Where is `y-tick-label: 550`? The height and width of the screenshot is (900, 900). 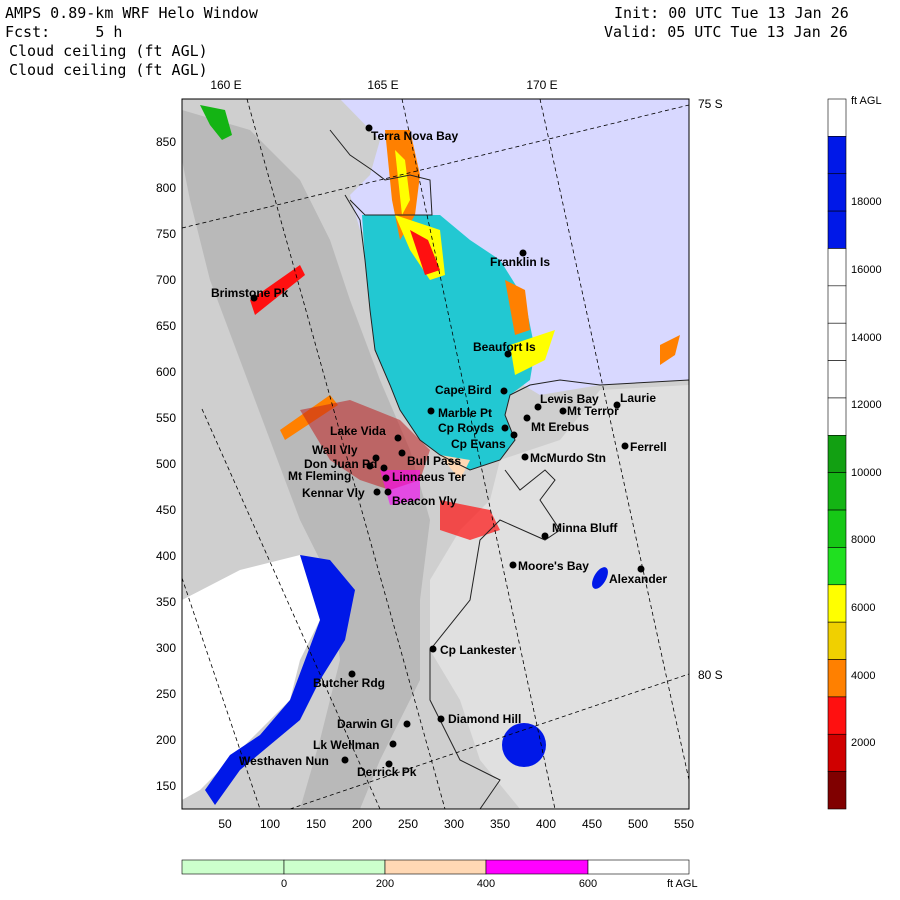
y-tick-label: 550 is located at coordinates (166, 418).